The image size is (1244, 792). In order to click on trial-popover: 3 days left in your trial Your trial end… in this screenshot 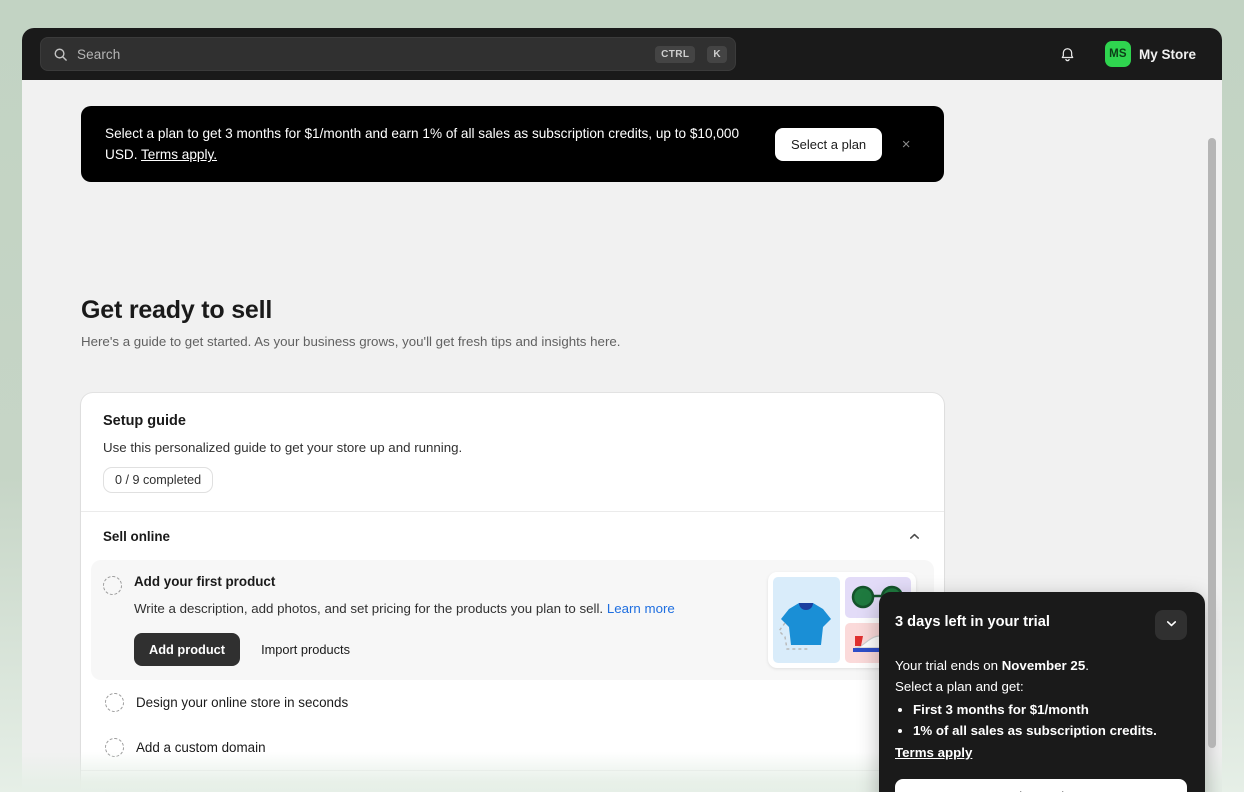, I will do `click(1042, 692)`.